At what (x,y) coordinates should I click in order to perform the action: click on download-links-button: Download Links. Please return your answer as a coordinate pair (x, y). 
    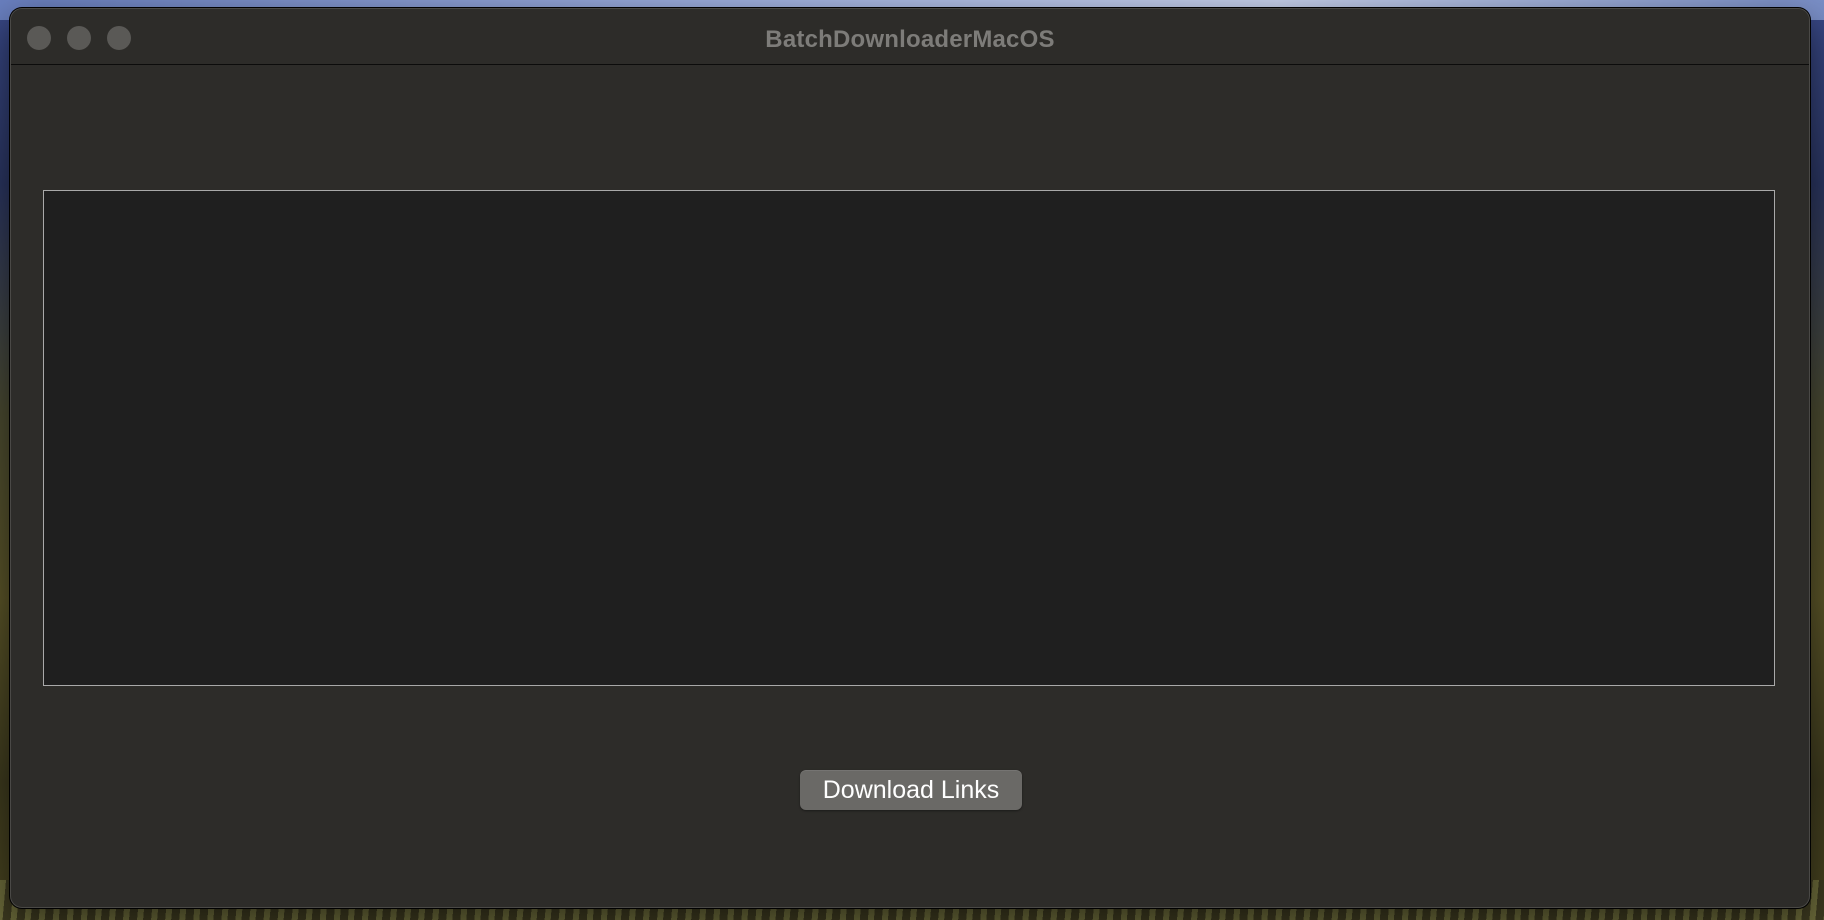
    Looking at the image, I should click on (911, 790).